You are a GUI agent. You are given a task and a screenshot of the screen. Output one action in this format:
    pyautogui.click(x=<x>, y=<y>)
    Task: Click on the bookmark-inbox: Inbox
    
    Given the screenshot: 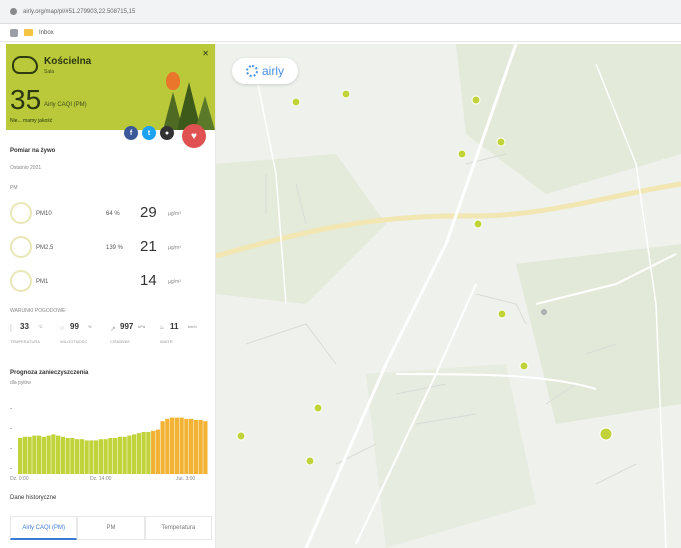 What is the action you would take?
    pyautogui.click(x=46, y=33)
    